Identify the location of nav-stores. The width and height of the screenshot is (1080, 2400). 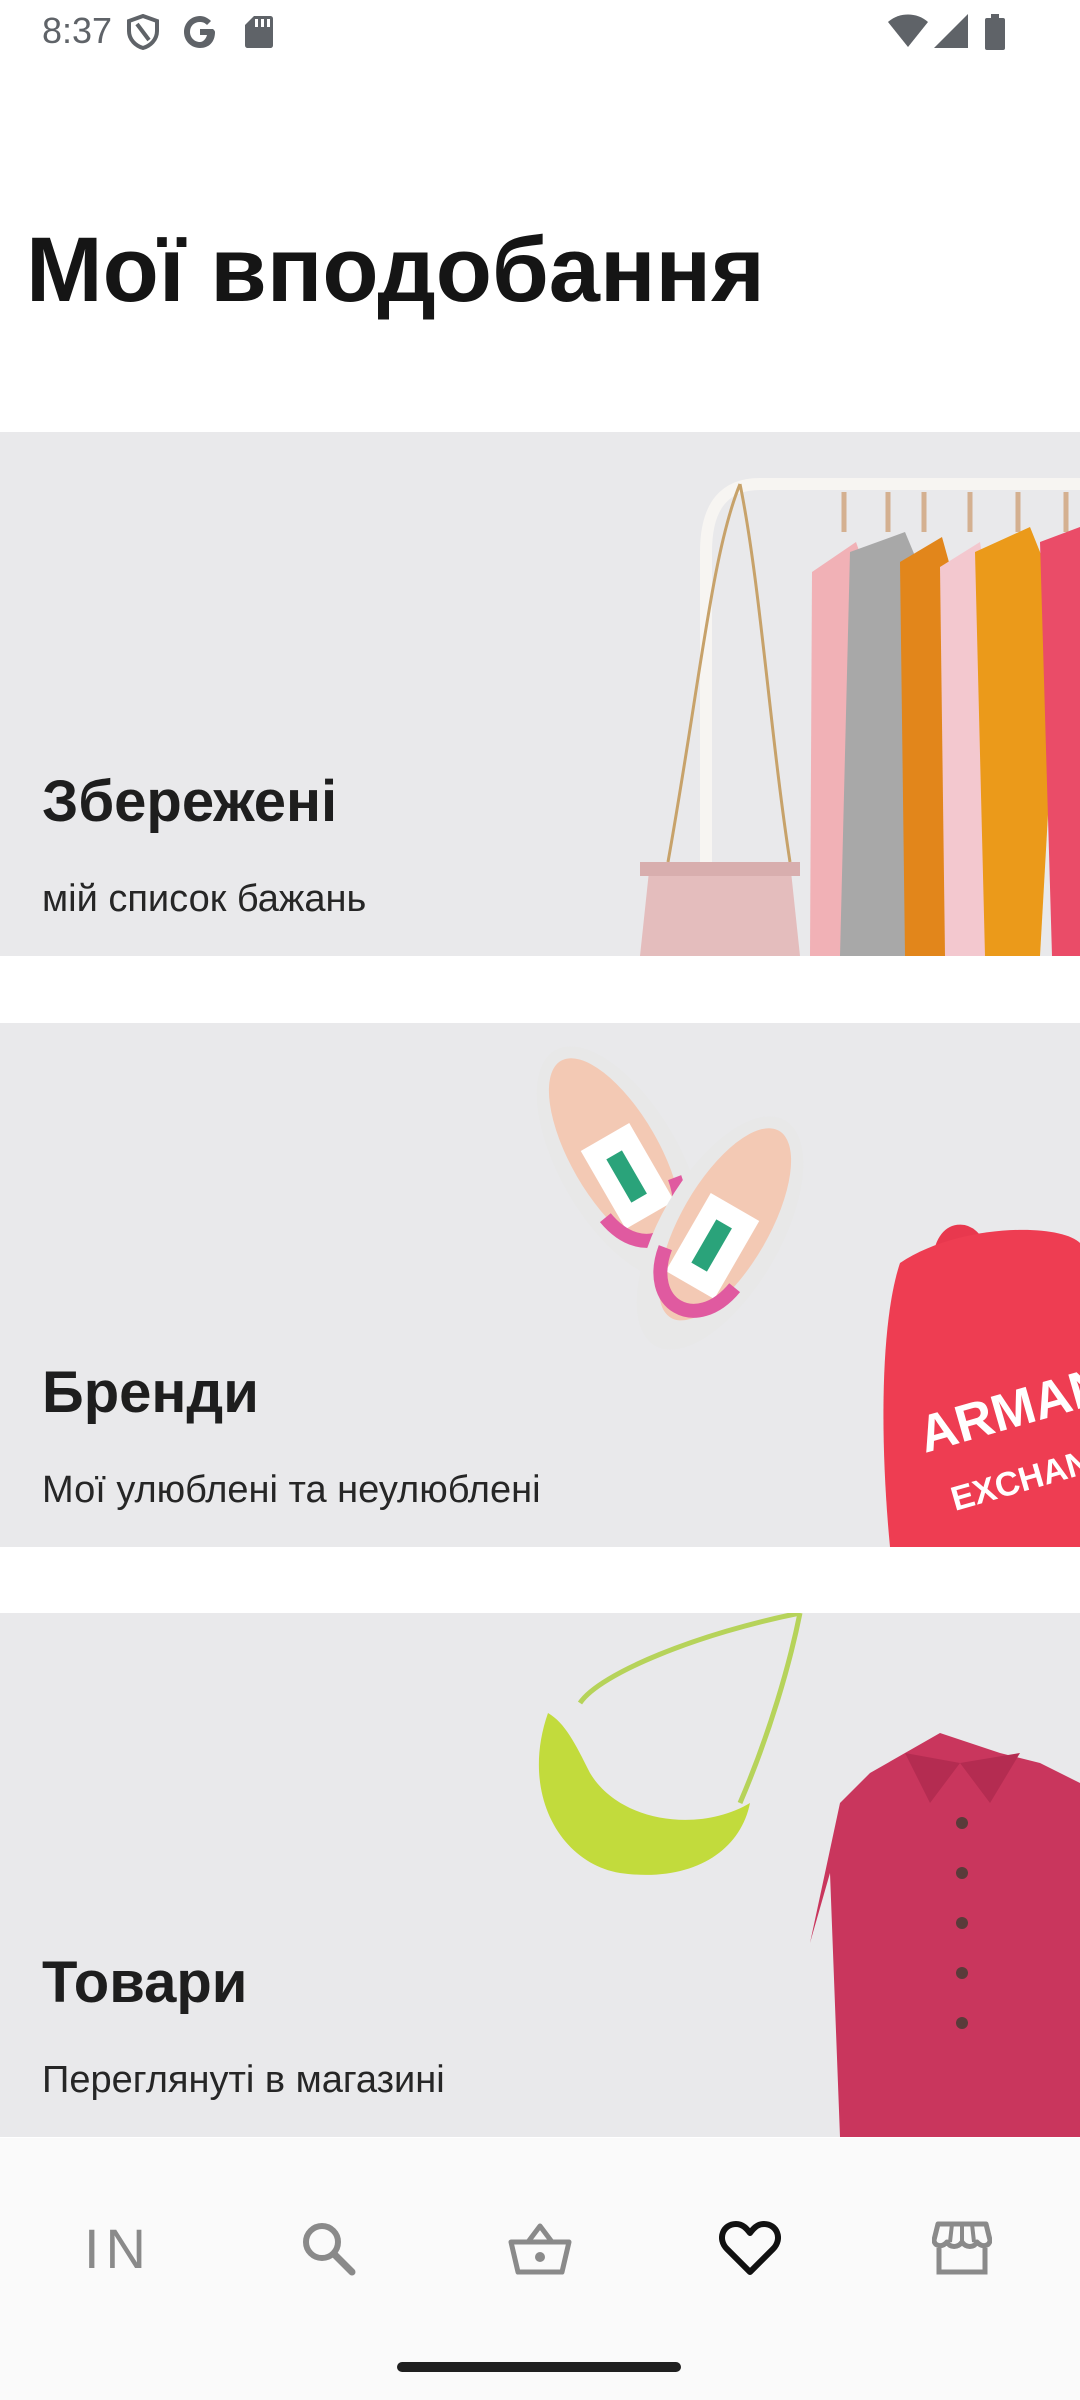
(962, 2248).